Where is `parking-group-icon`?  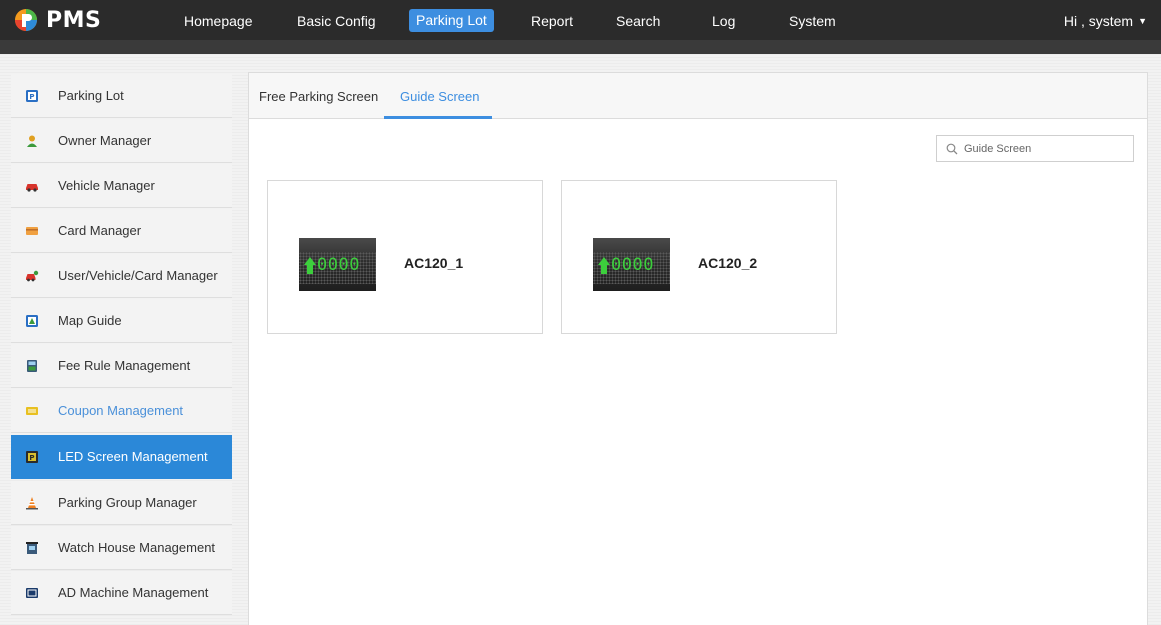 parking-group-icon is located at coordinates (32, 503).